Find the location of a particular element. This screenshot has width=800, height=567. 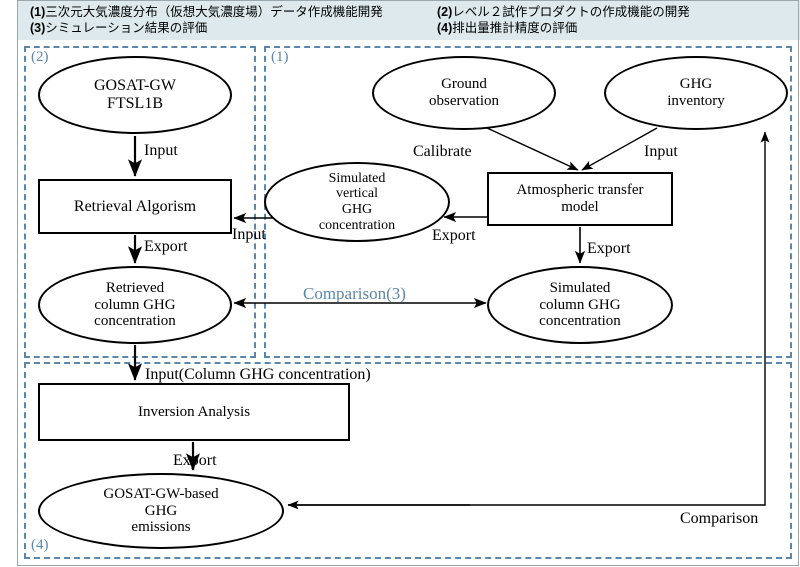

edge-label-export-to-simvert: Export is located at coordinates (454, 235).